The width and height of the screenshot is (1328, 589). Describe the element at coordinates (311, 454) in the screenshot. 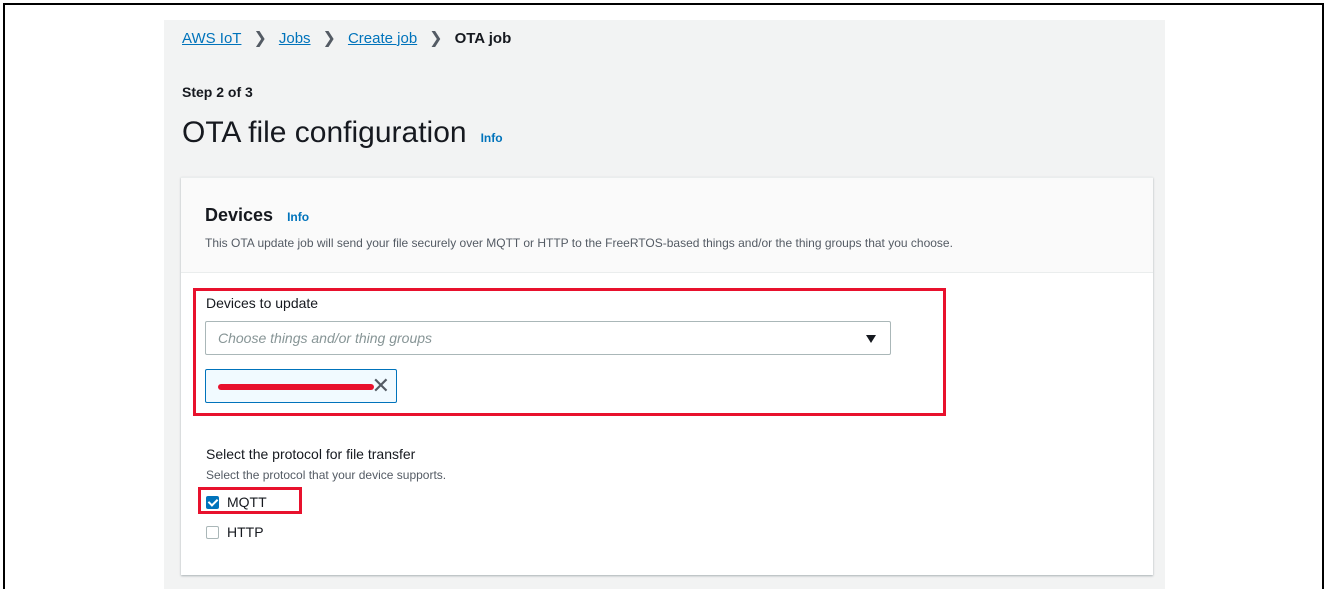

I see `protocol-label: Select the protocol for file transfer` at that location.